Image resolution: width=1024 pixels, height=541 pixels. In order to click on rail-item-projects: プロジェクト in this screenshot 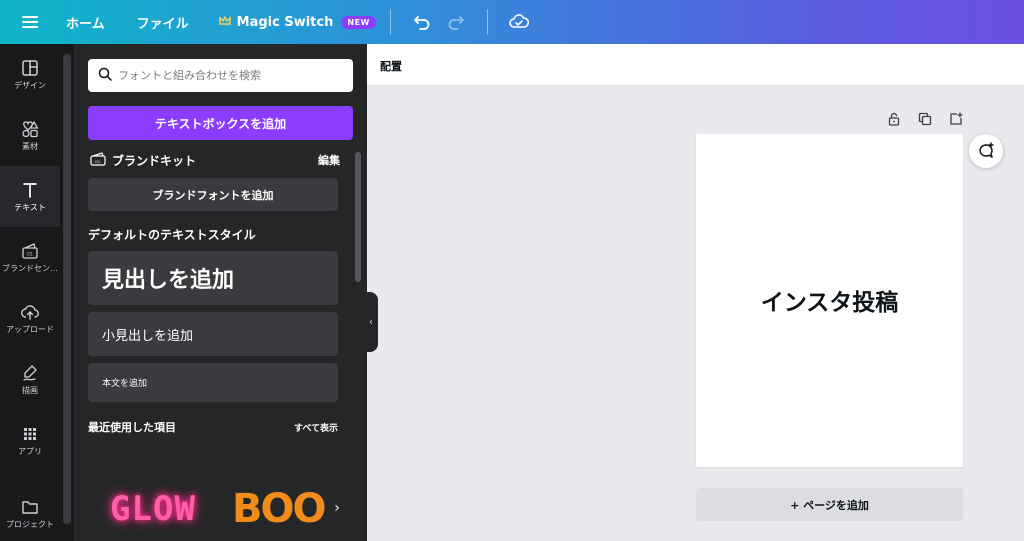, I will do `click(30, 512)`.